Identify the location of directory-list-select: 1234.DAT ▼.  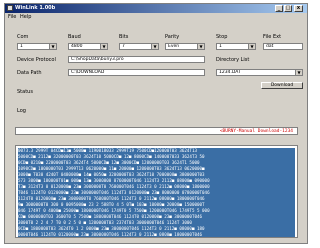
(259, 72).